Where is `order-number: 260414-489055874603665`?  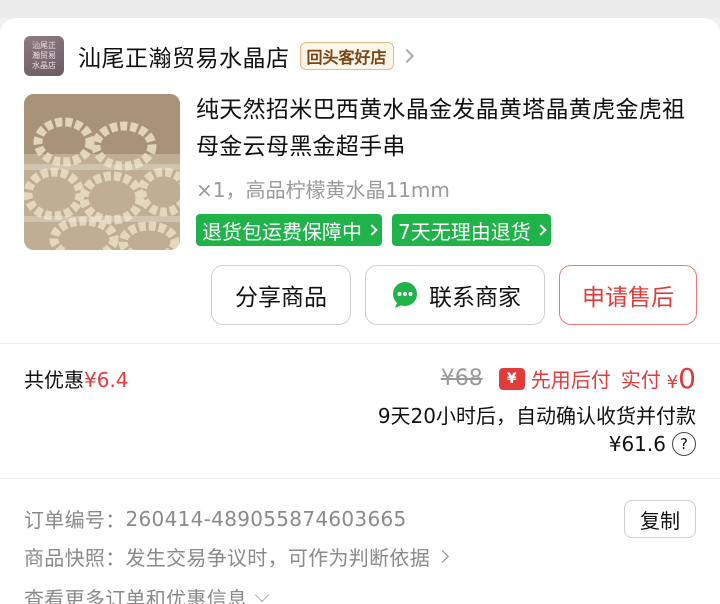
order-number: 260414-489055874603665 is located at coordinates (266, 518).